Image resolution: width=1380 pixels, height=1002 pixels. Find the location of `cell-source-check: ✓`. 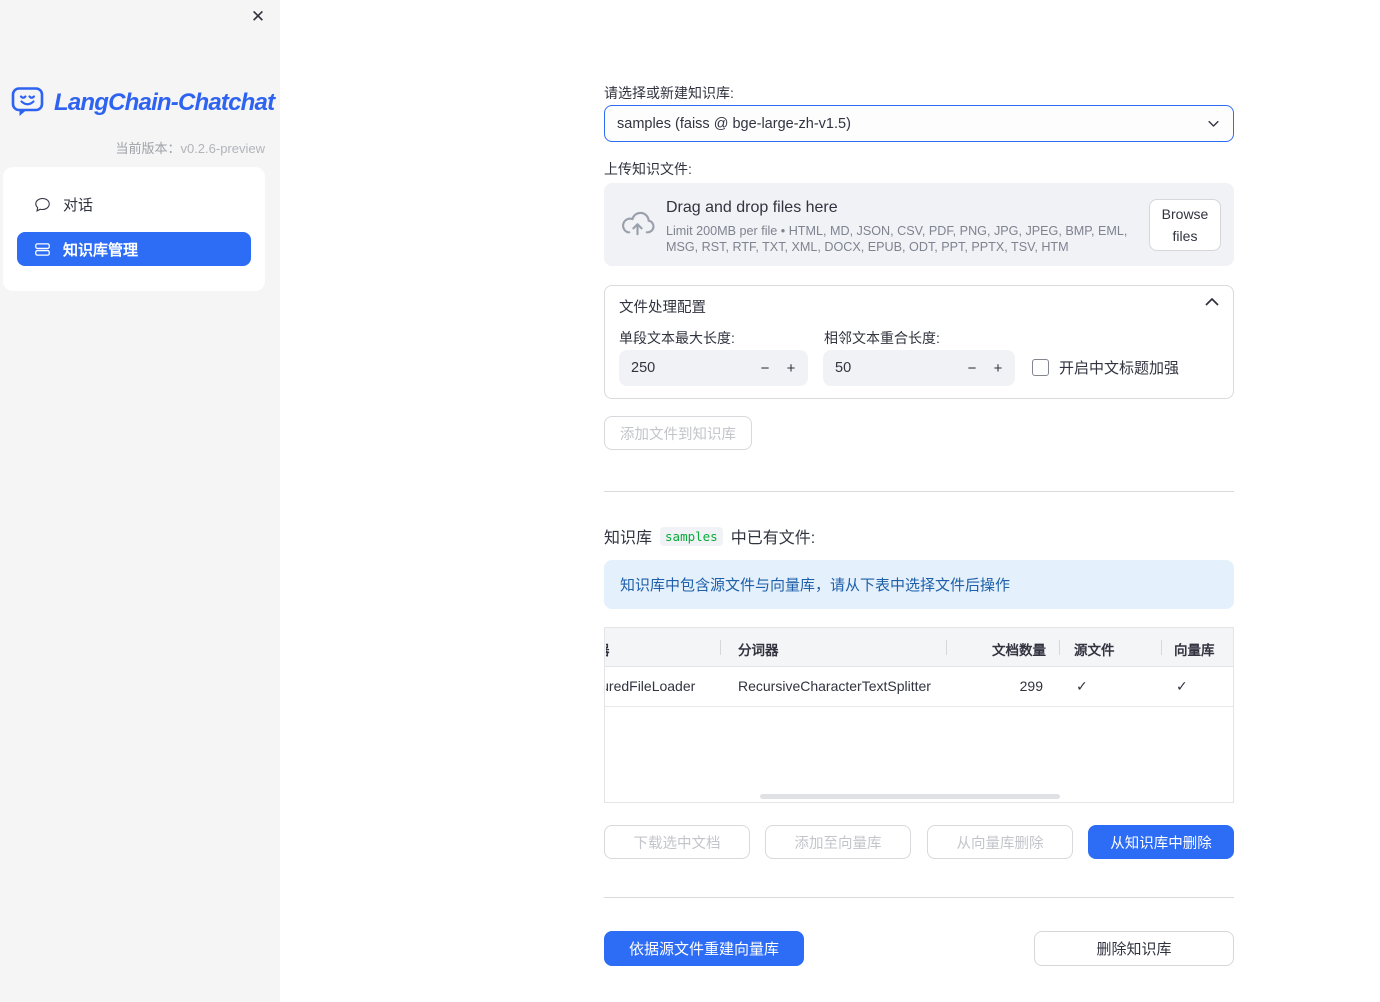

cell-source-check: ✓ is located at coordinates (1082, 686).